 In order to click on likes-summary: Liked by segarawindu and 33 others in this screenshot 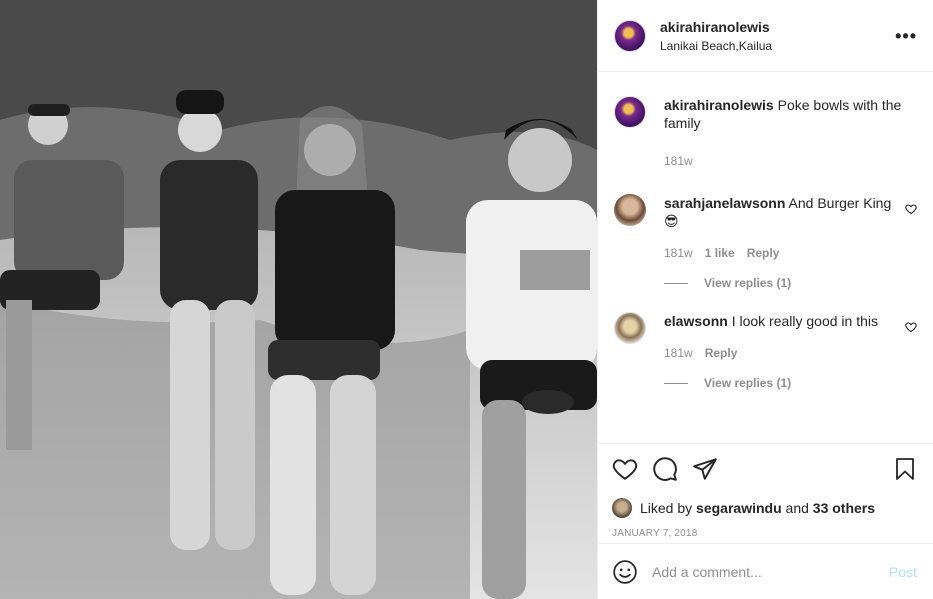, I will do `click(764, 508)`.